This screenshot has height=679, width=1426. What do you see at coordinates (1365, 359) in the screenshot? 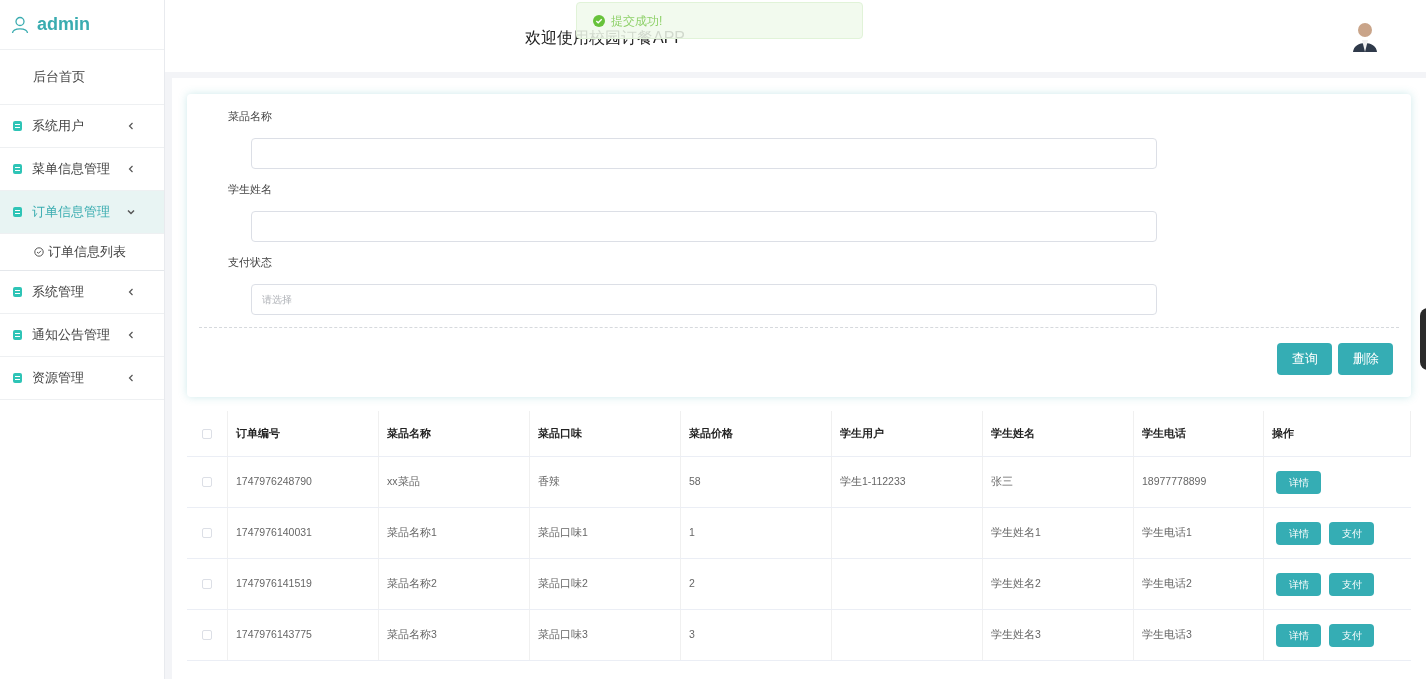
I see `delete-button: 删除` at bounding box center [1365, 359].